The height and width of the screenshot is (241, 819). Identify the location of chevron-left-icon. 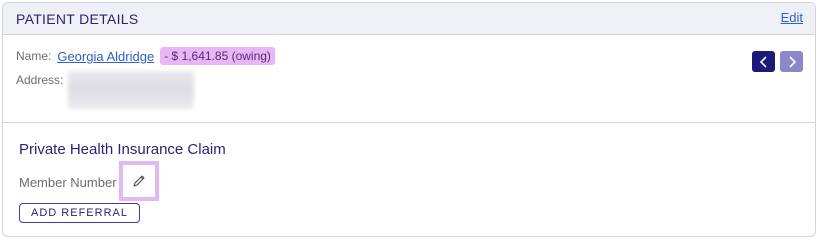
(763, 61).